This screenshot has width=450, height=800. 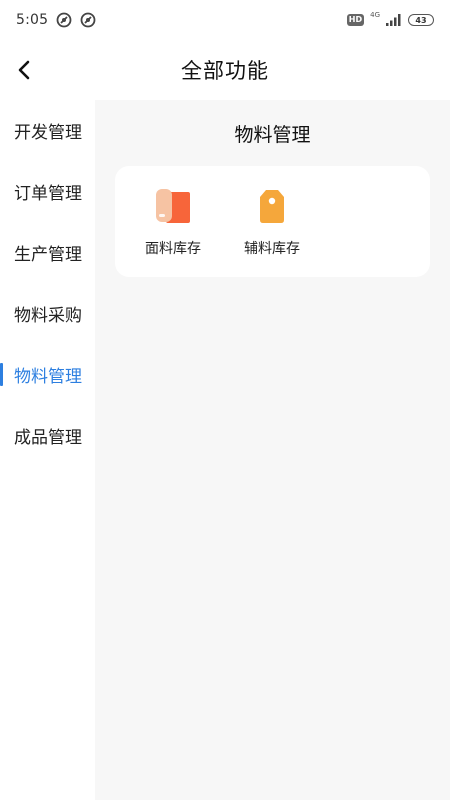 I want to click on tag-icon, so click(x=272, y=206).